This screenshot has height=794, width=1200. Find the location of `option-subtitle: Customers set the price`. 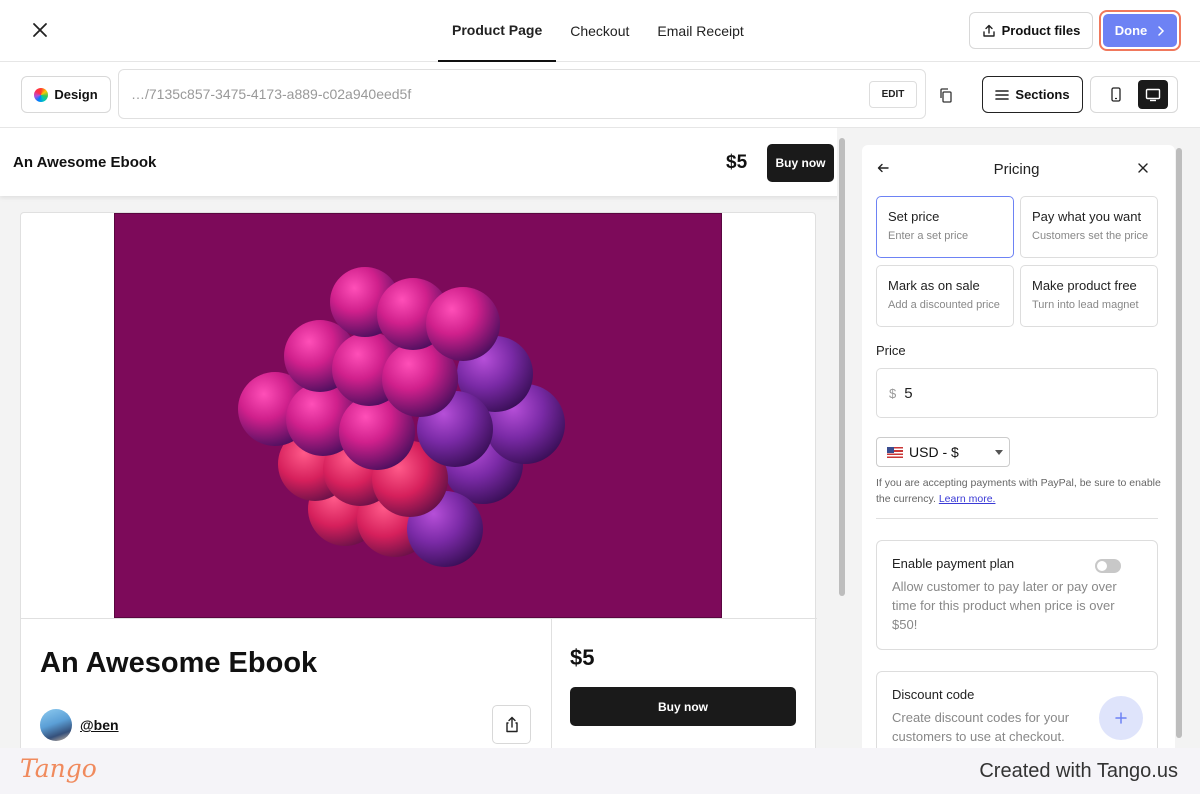

option-subtitle: Customers set the price is located at coordinates (1090, 236).